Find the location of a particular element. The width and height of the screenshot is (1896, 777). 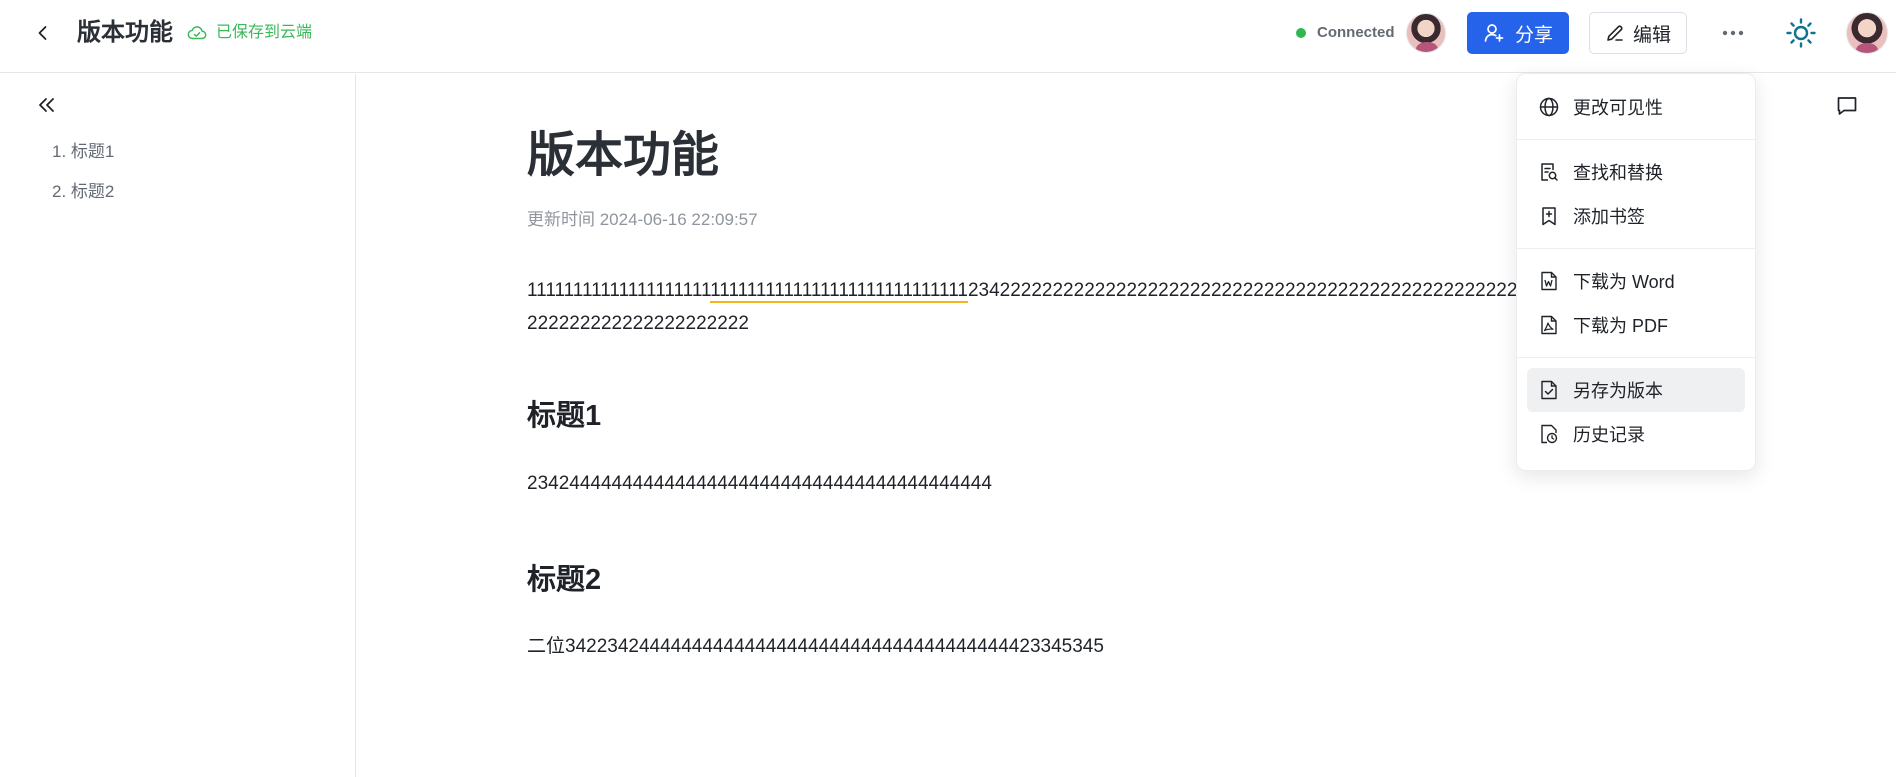

bookmark-add-icon is located at coordinates (1549, 216).